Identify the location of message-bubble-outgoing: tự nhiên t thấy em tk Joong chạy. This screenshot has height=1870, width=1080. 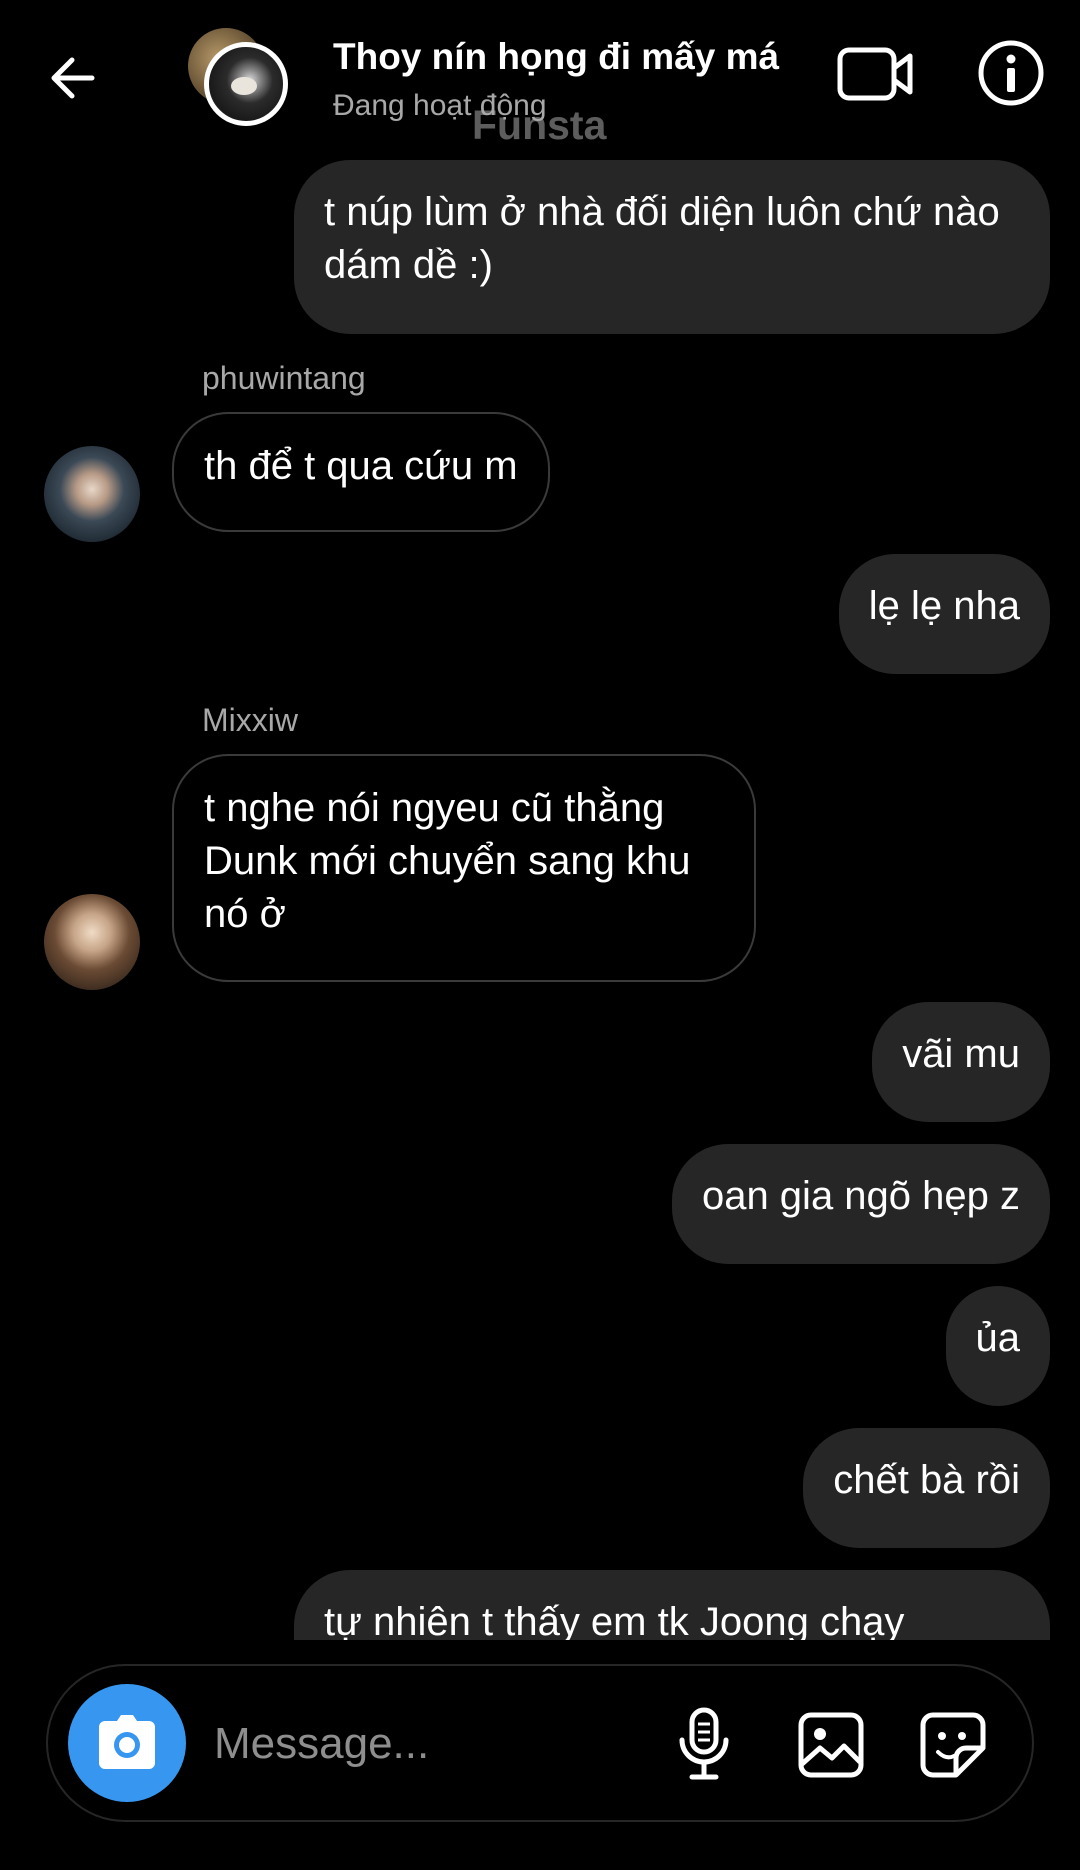
(672, 1605).